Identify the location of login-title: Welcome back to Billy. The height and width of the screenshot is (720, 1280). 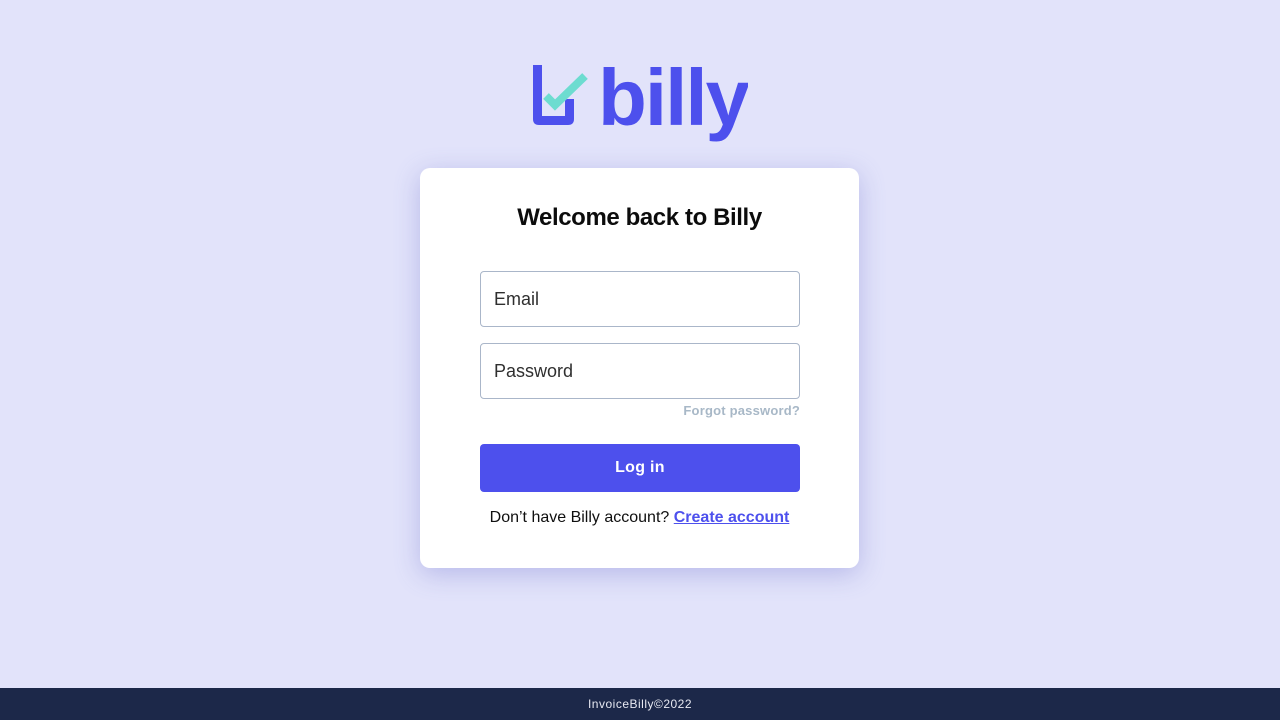
(639, 217).